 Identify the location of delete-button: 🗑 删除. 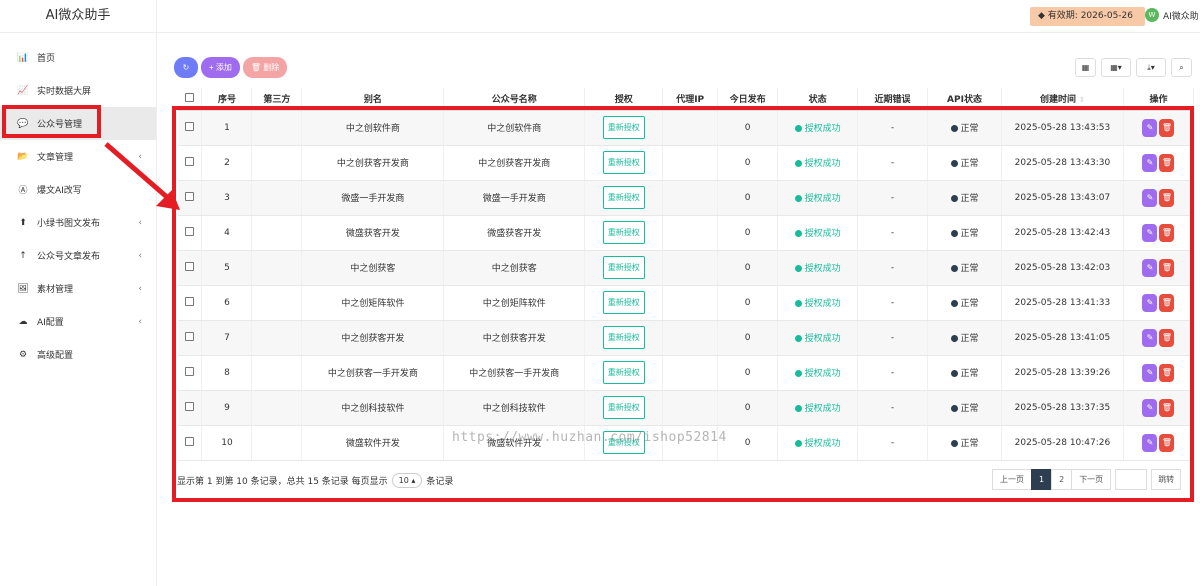
(265, 67).